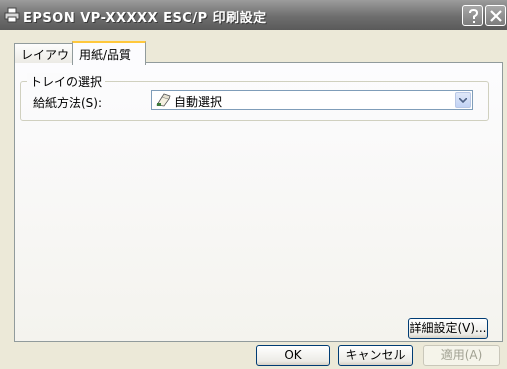  I want to click on dropdown-arrow, so click(463, 100).